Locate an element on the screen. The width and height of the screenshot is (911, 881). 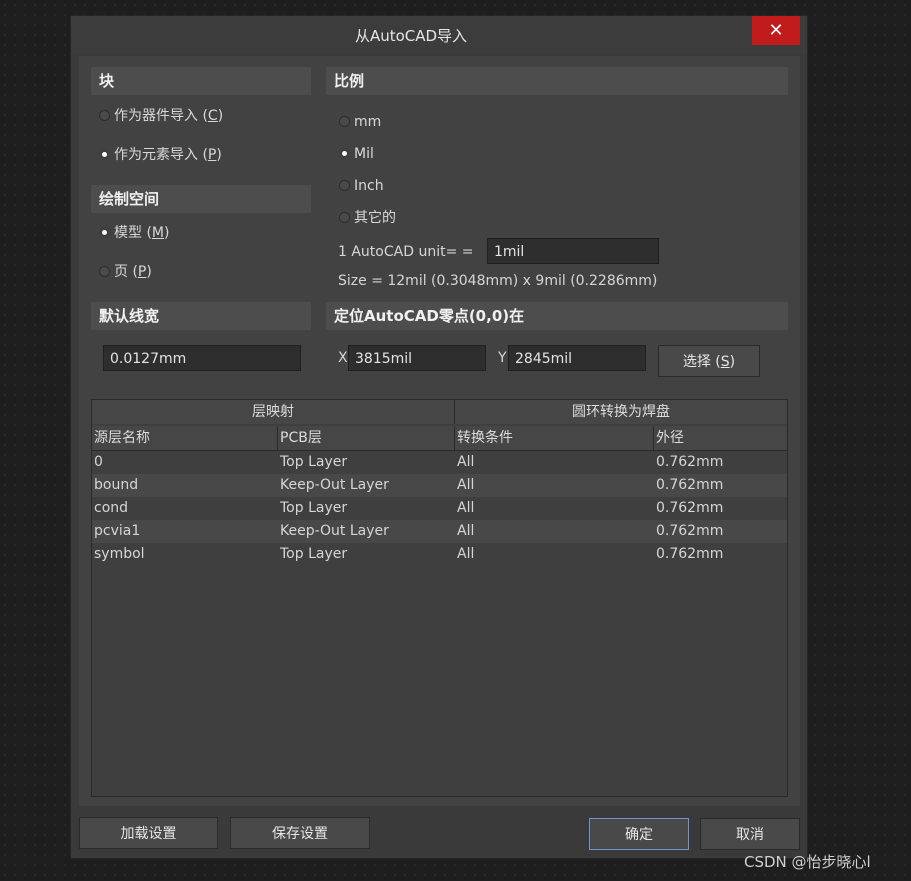
table-row: 0 Top Layer All 0.762mm is located at coordinates (439, 462).